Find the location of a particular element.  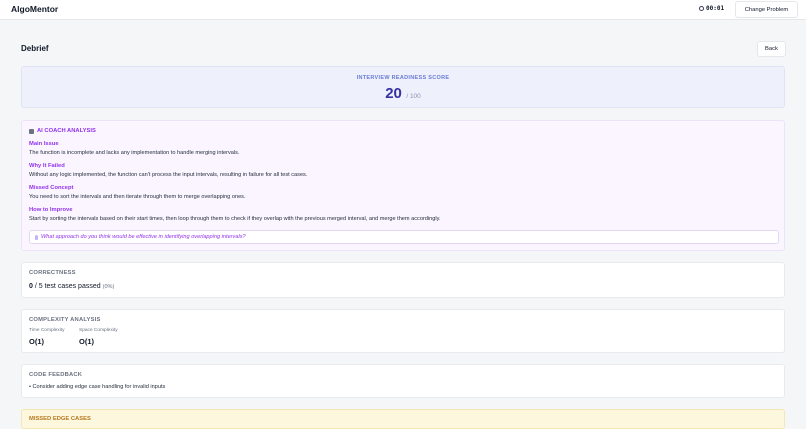

timer: 00:01 is located at coordinates (711, 8).